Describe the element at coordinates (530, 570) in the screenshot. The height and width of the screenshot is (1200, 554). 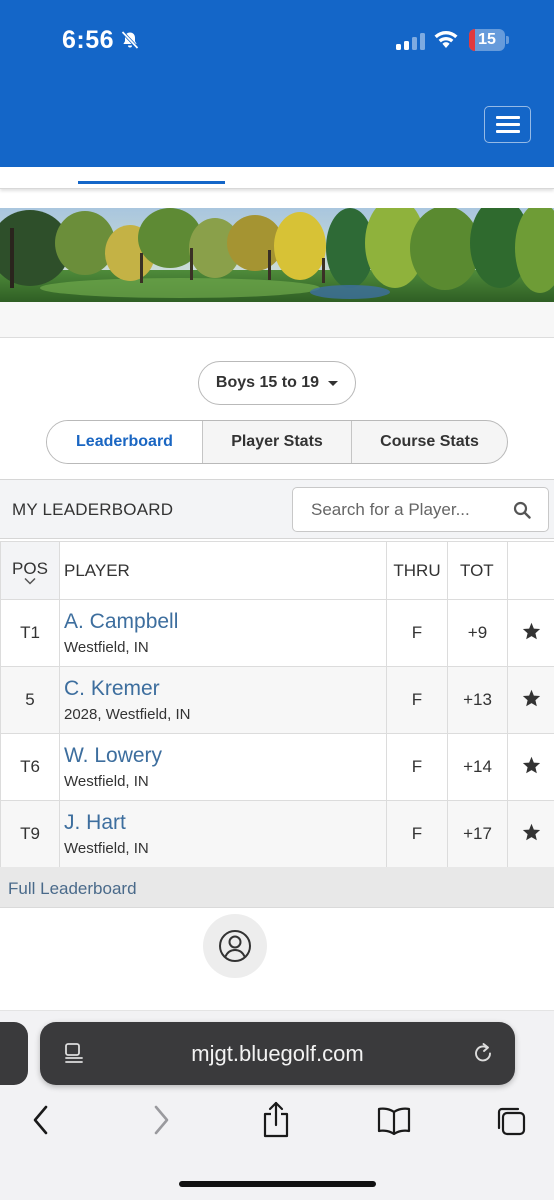
I see `column-header-favorite` at that location.